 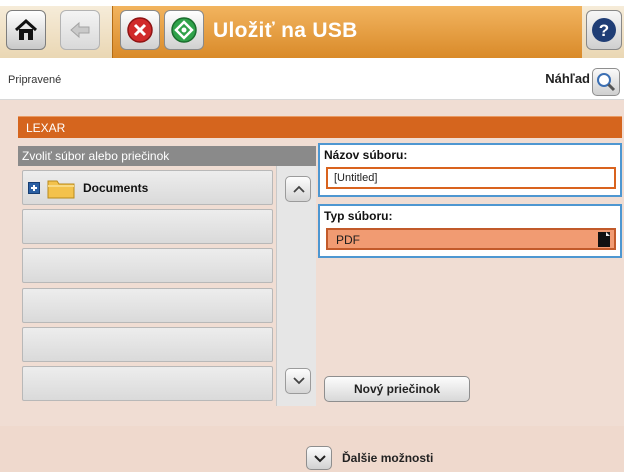 I want to click on scrollbar, so click(x=296, y=286).